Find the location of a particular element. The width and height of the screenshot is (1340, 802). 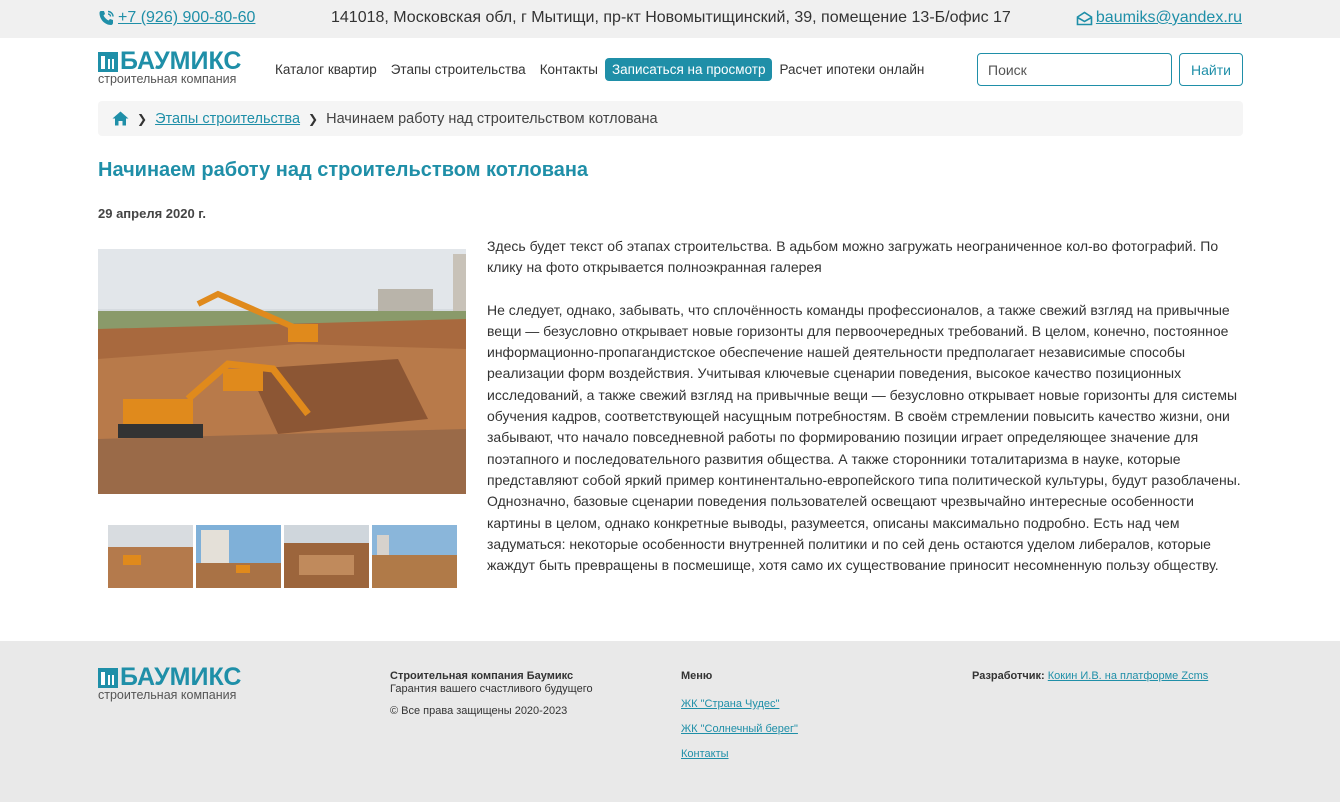

developer-link: Кокин И.В. на платформе Zcms is located at coordinates (1128, 676).